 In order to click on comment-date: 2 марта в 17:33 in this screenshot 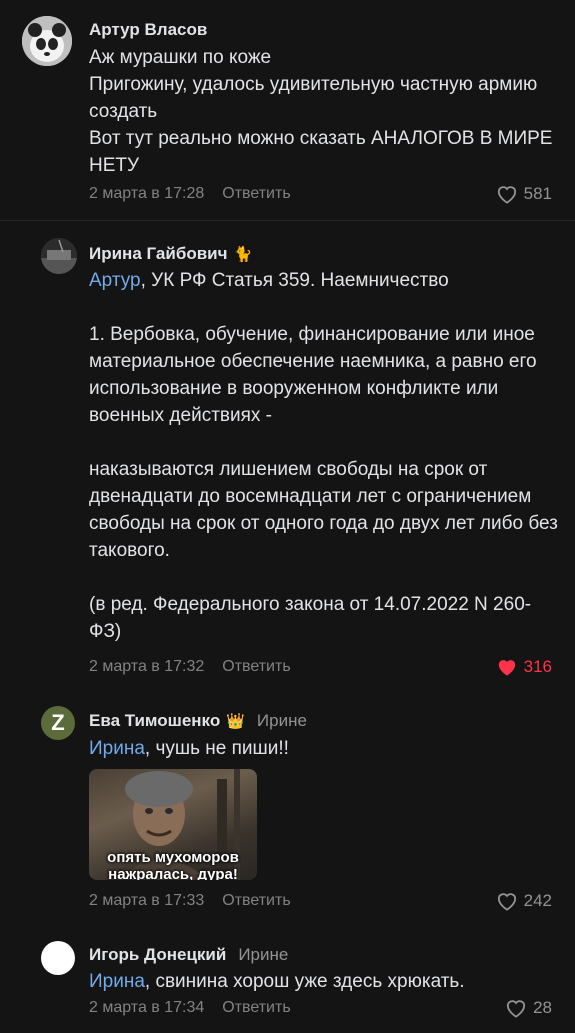, I will do `click(146, 901)`.